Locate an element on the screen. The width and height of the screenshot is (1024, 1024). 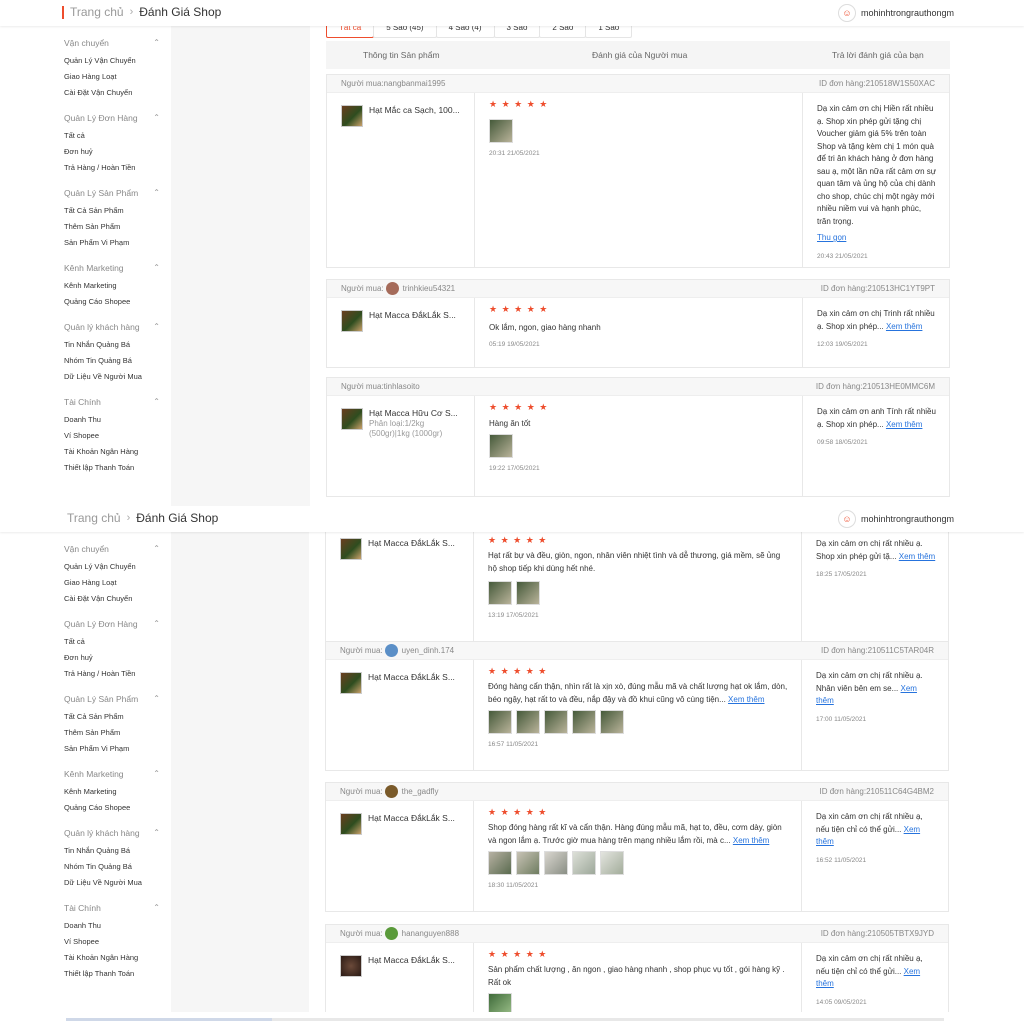
scrollbar-thumb is located at coordinates (169, 1019).